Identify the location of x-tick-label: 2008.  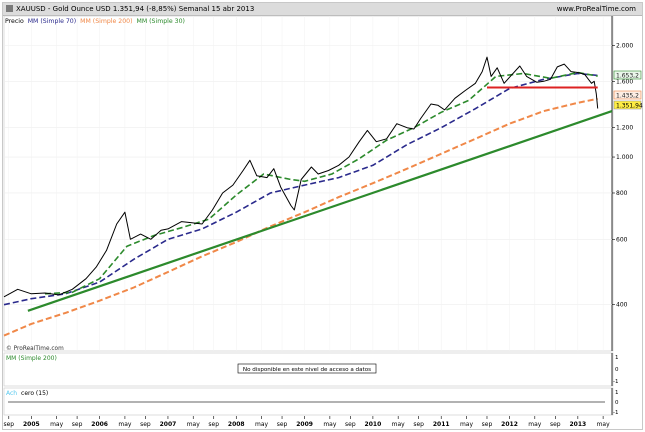
(236, 424).